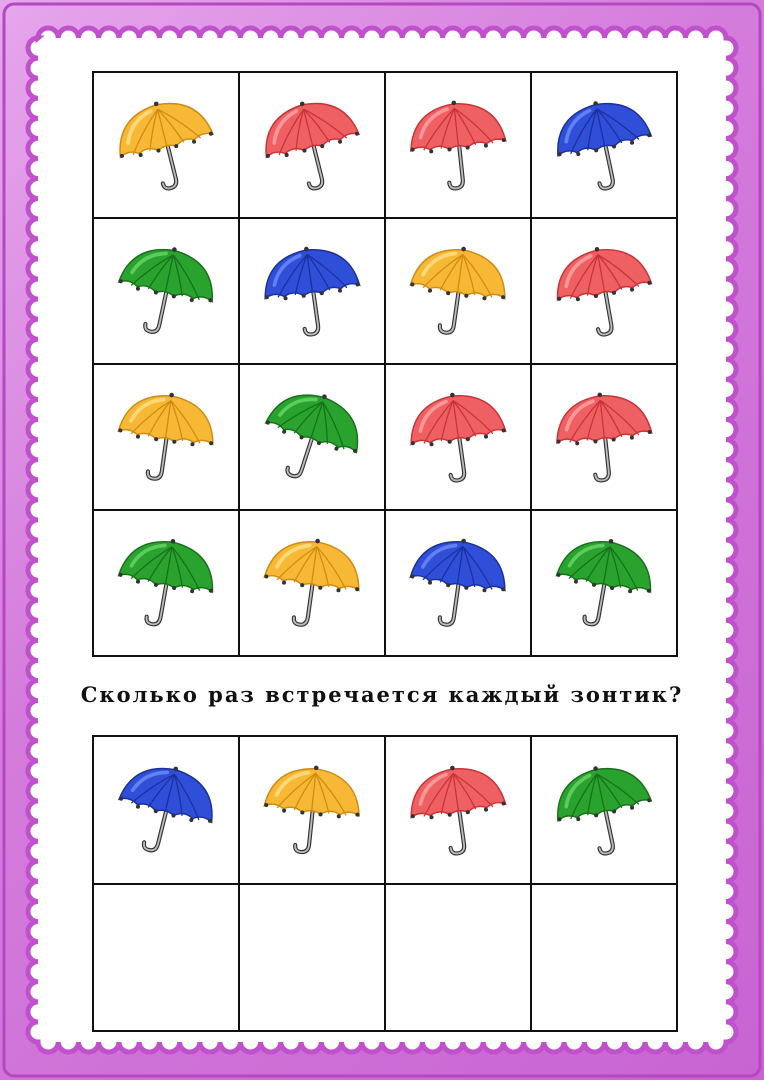 This screenshot has height=1080, width=764. I want to click on question-text: Сколько раз встречается каждый зонтик?, so click(382, 694).